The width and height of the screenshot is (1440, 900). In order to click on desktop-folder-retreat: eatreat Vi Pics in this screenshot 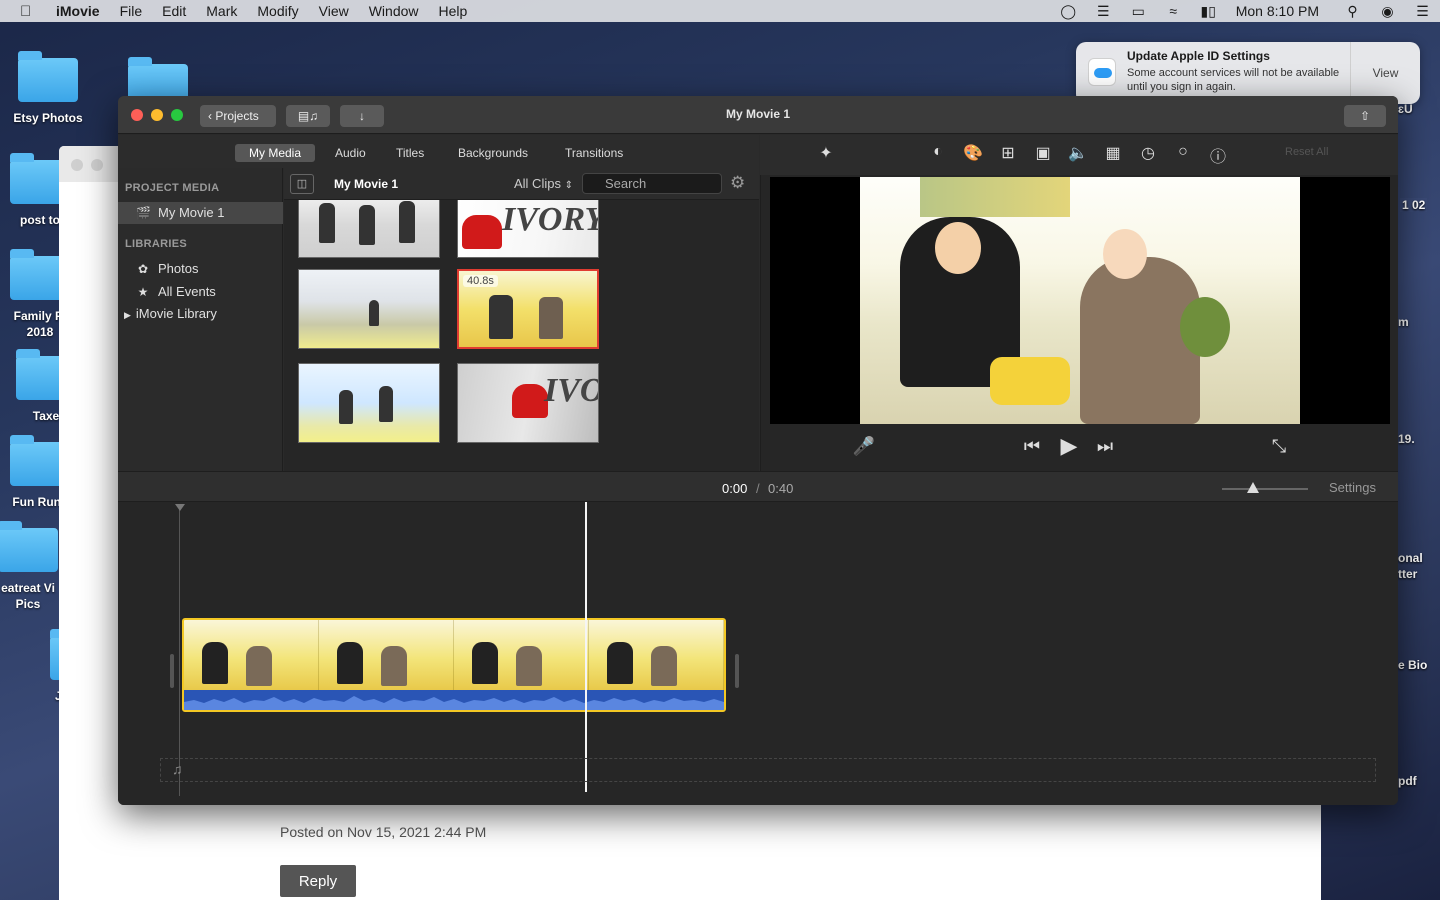, I will do `click(34, 566)`.